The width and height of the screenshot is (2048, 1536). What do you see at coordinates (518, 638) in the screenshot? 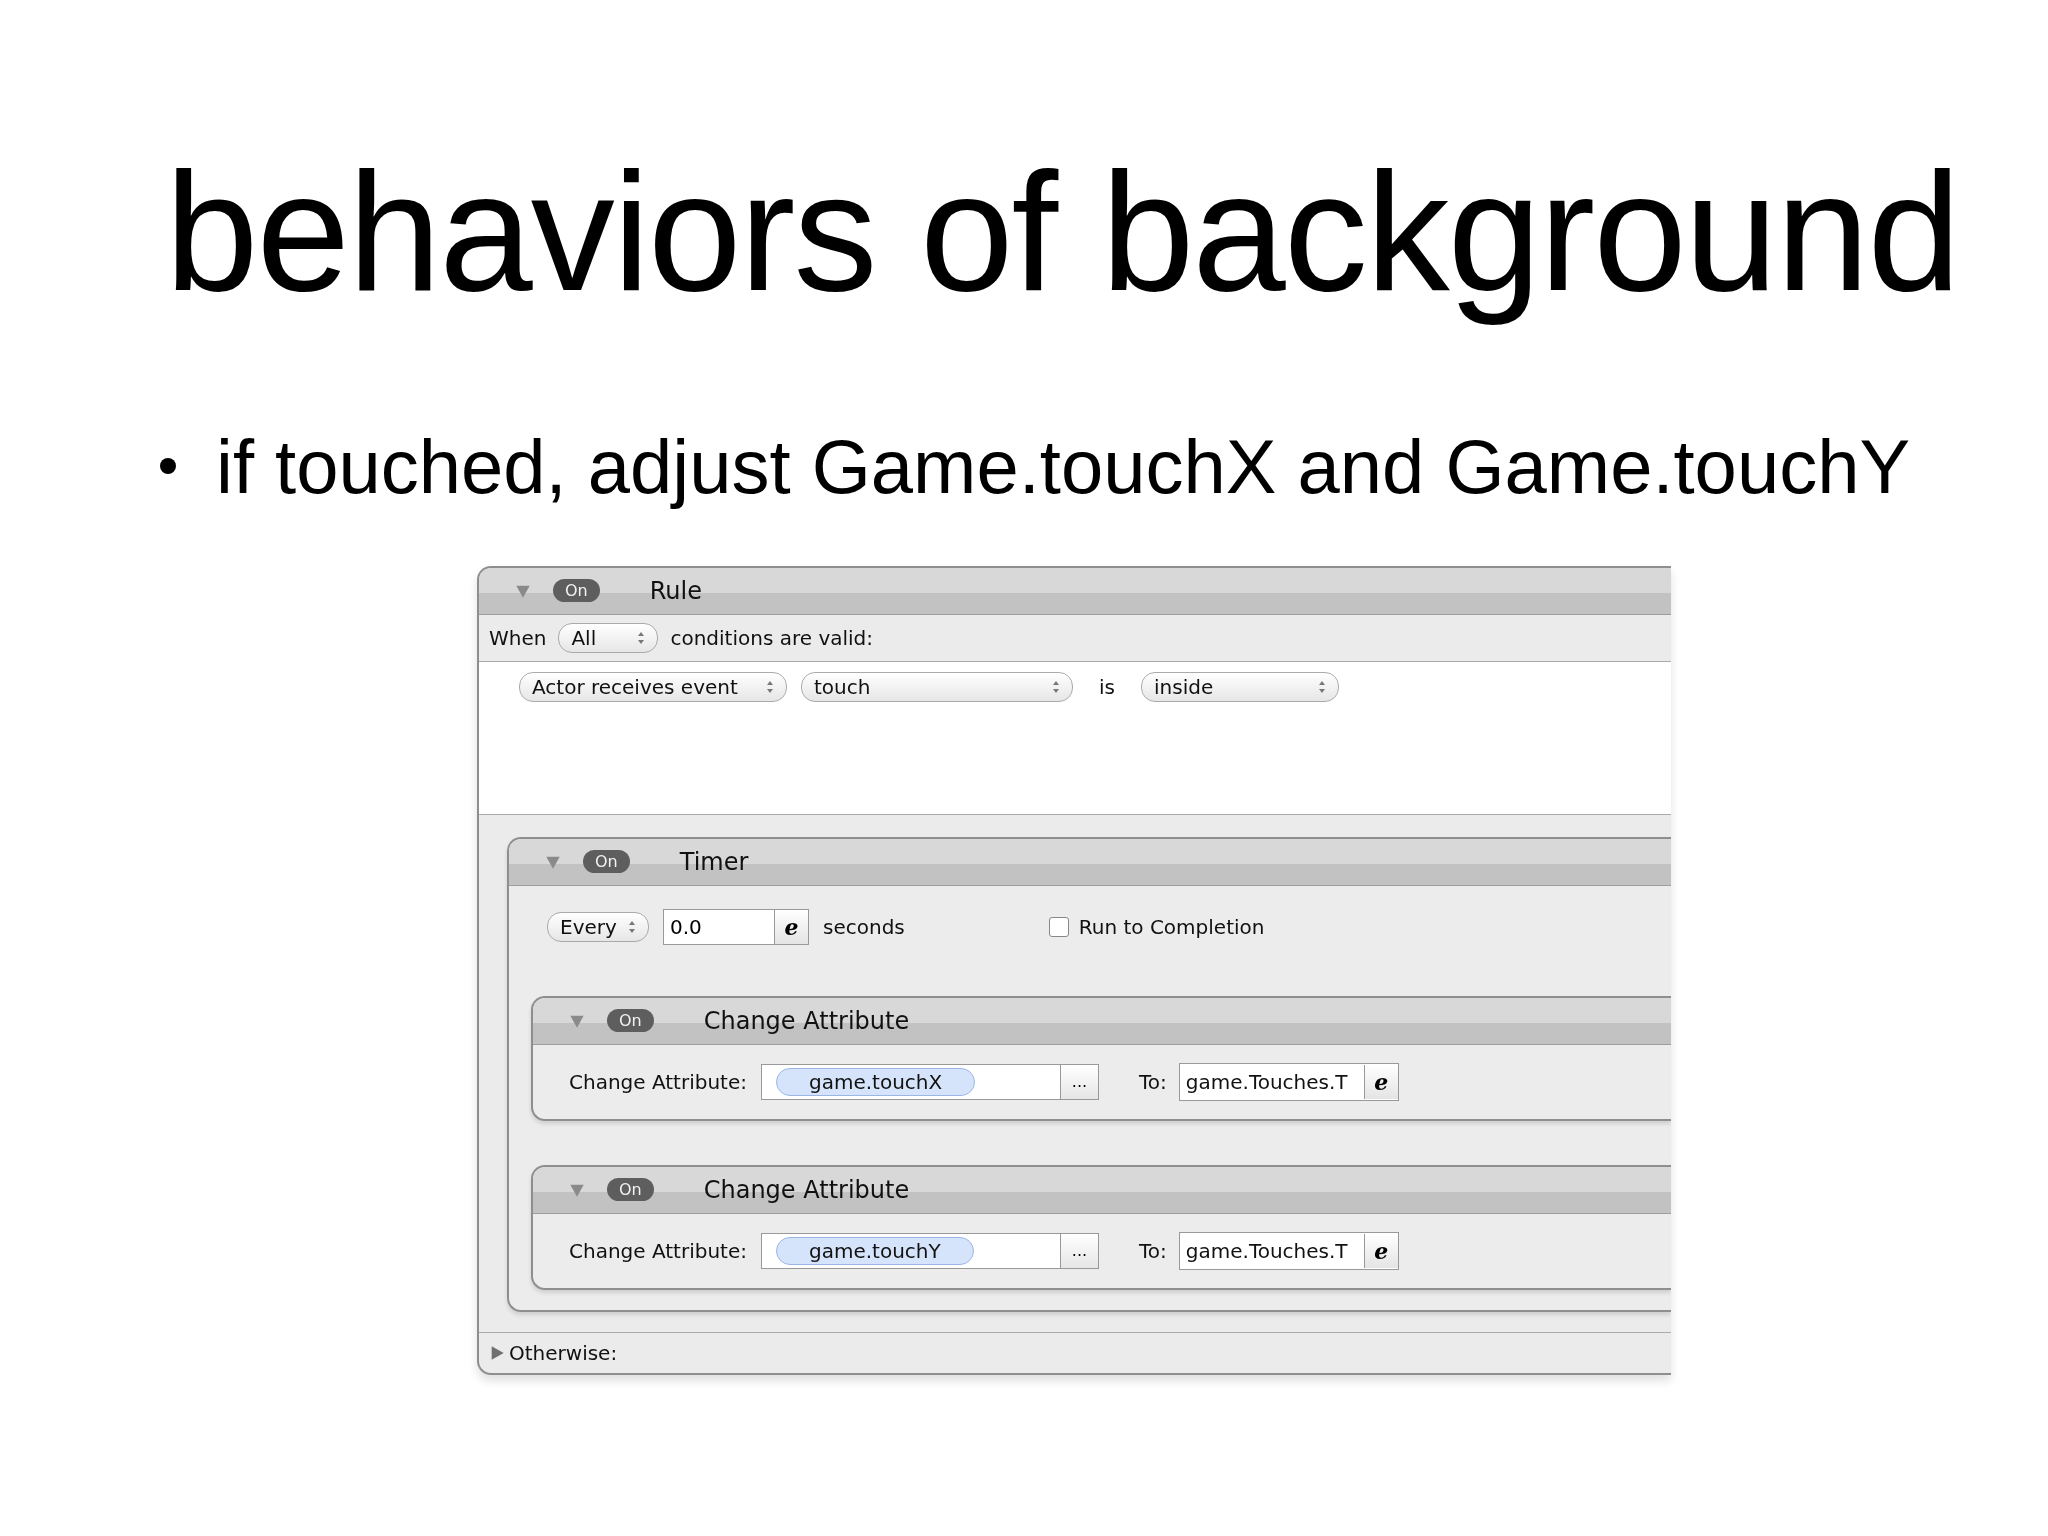
I see `when-label: When` at bounding box center [518, 638].